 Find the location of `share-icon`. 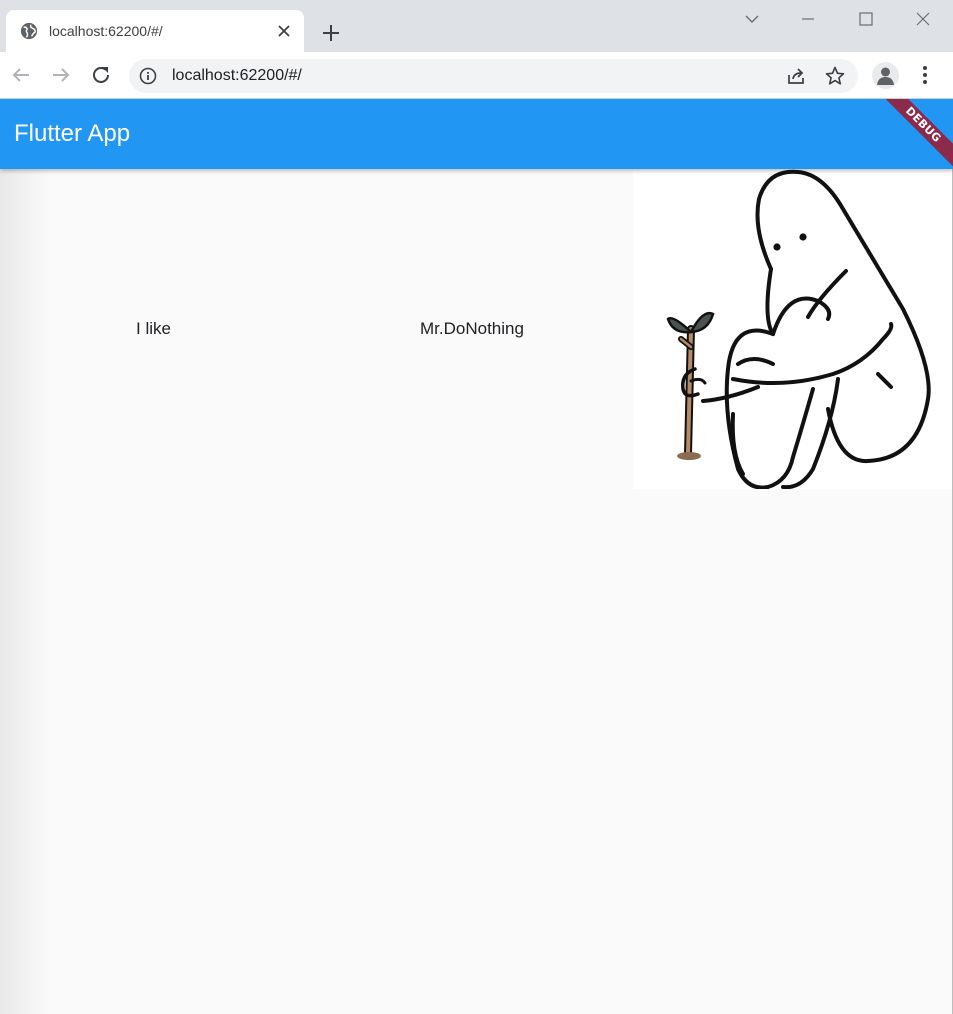

share-icon is located at coordinates (796, 76).